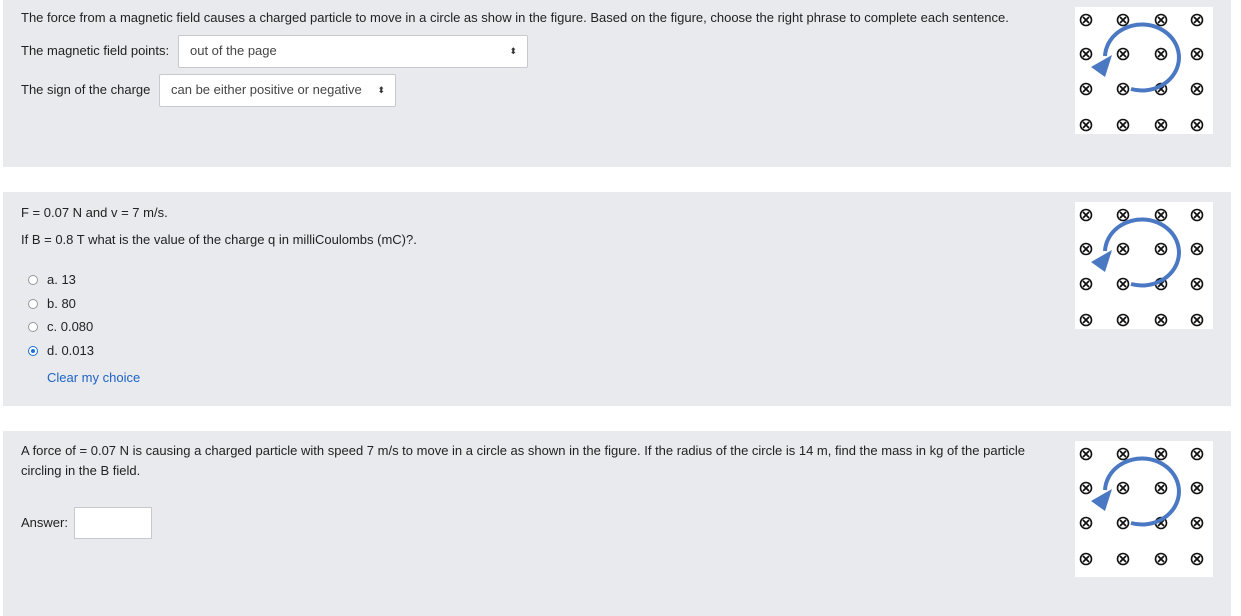  Describe the element at coordinates (70, 350) in the screenshot. I see `option-label: d. 0.013` at that location.